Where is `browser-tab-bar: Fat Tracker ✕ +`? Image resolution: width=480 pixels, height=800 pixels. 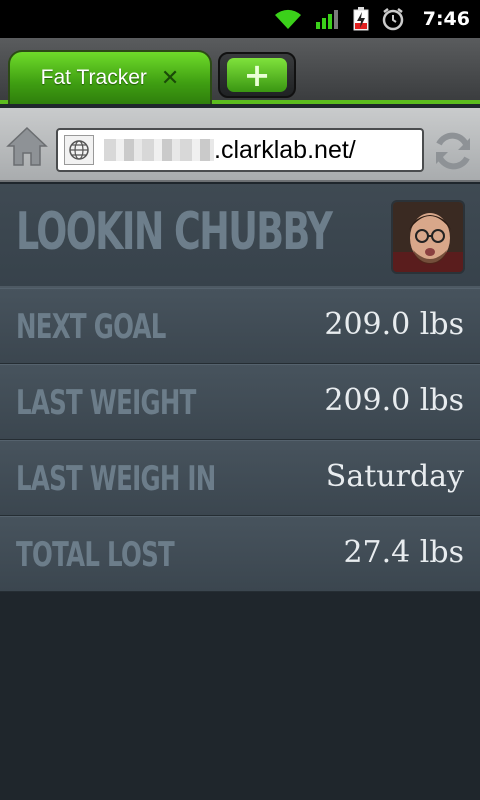 browser-tab-bar: Fat Tracker ✕ + is located at coordinates (240, 71).